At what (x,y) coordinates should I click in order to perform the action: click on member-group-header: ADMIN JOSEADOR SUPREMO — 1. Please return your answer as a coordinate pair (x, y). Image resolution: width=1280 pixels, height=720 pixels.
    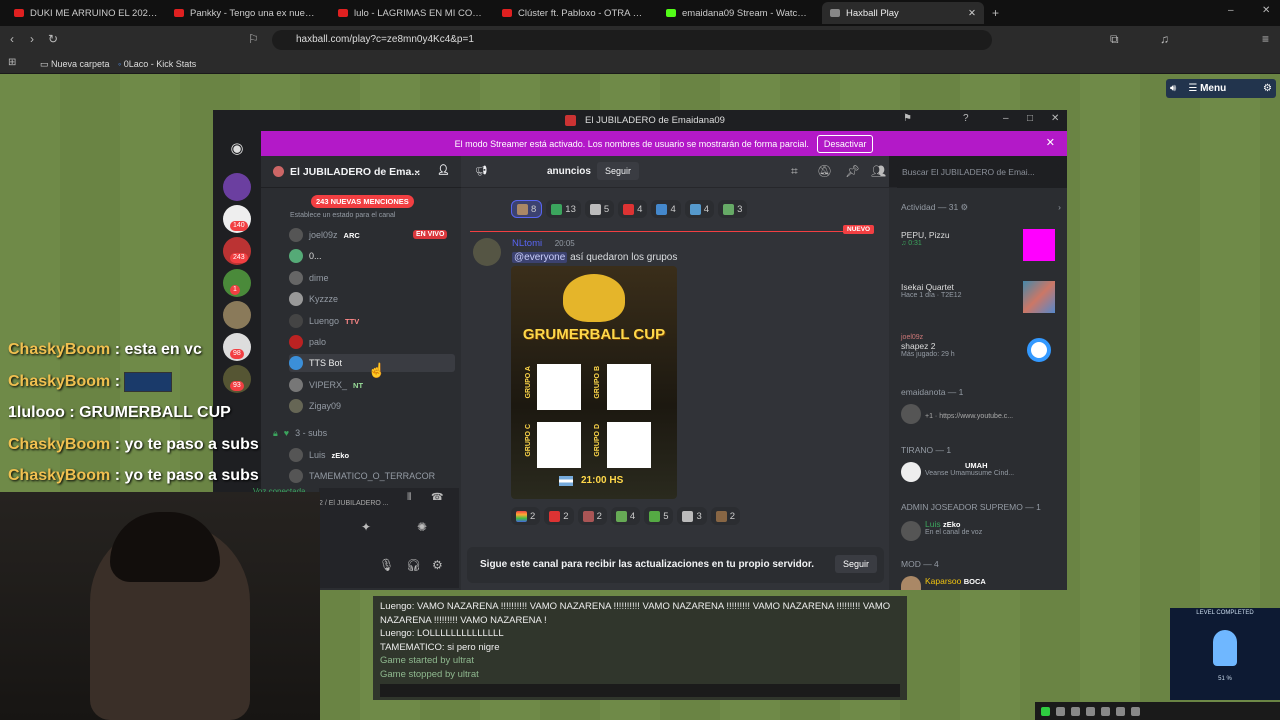
    Looking at the image, I should click on (971, 507).